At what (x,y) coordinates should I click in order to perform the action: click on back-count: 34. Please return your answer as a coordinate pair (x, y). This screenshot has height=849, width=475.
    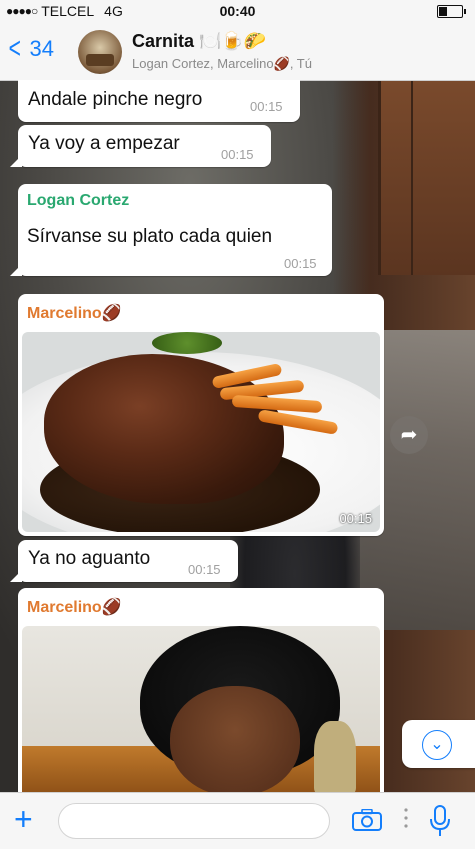
    Looking at the image, I should click on (42, 48).